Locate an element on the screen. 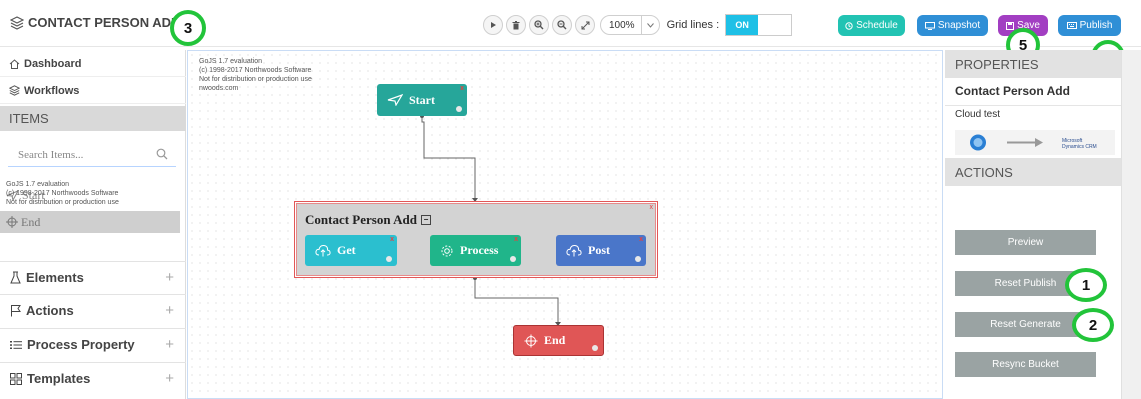  property-description: Cloud test is located at coordinates (978, 114).